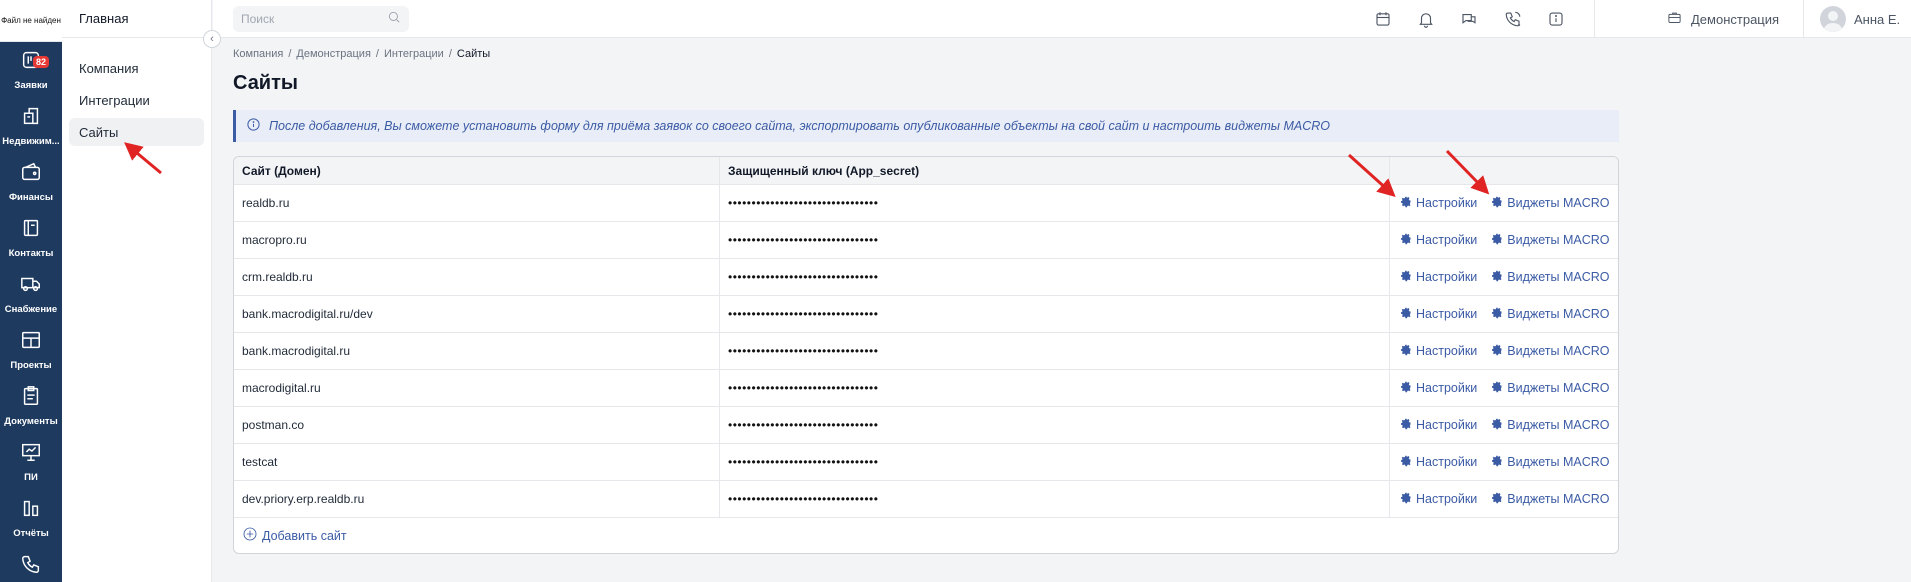 The height and width of the screenshot is (582, 1911). What do you see at coordinates (414, 54) in the screenshot?
I see `breadcrumb-item: Интеграции` at bounding box center [414, 54].